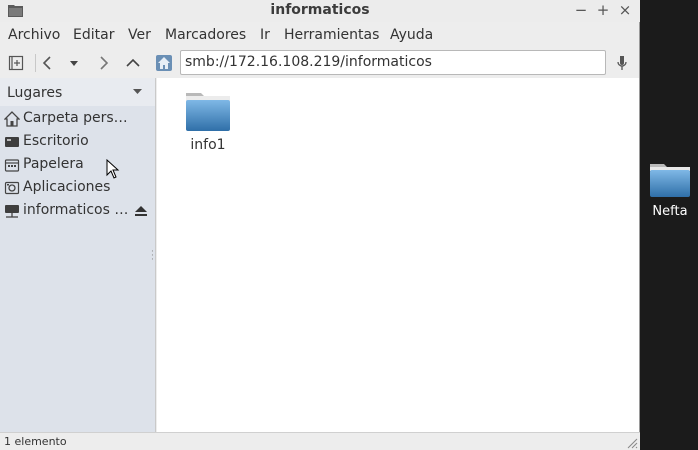 This screenshot has width=698, height=450. What do you see at coordinates (12, 188) in the screenshot?
I see `applications-icon` at bounding box center [12, 188].